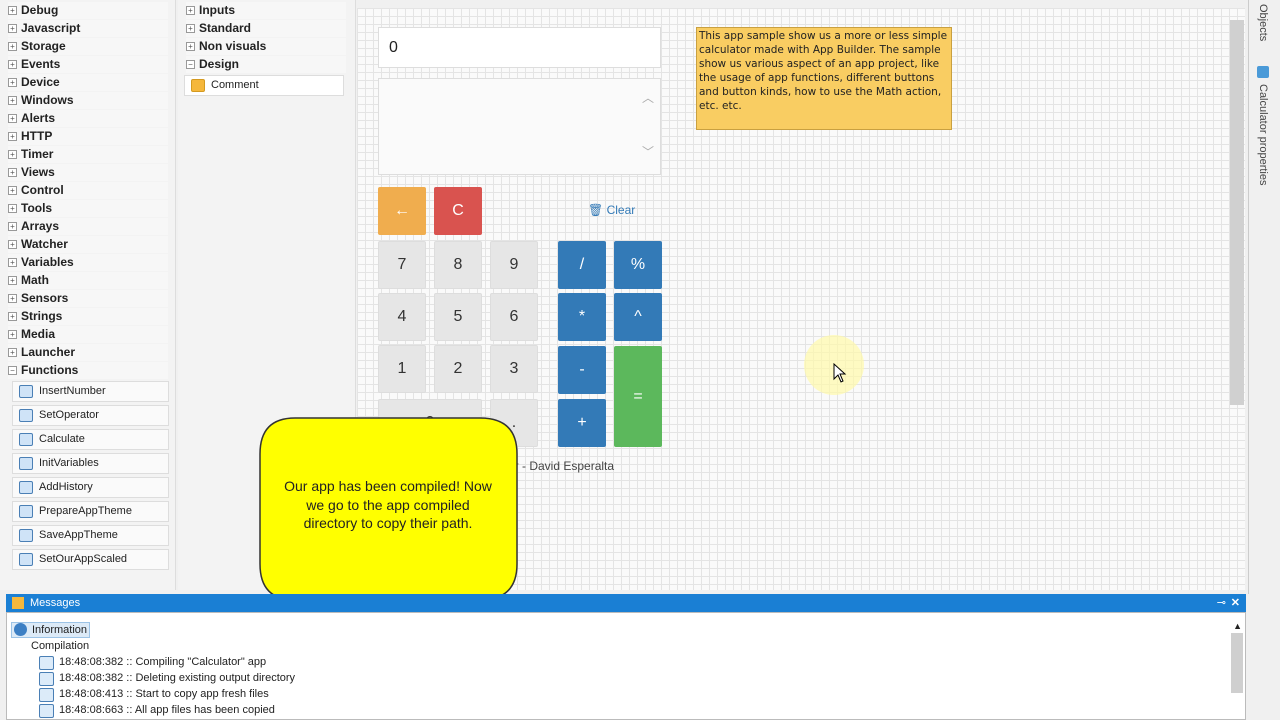  What do you see at coordinates (266, 10) in the screenshot?
I see `component-category: + Inputs` at bounding box center [266, 10].